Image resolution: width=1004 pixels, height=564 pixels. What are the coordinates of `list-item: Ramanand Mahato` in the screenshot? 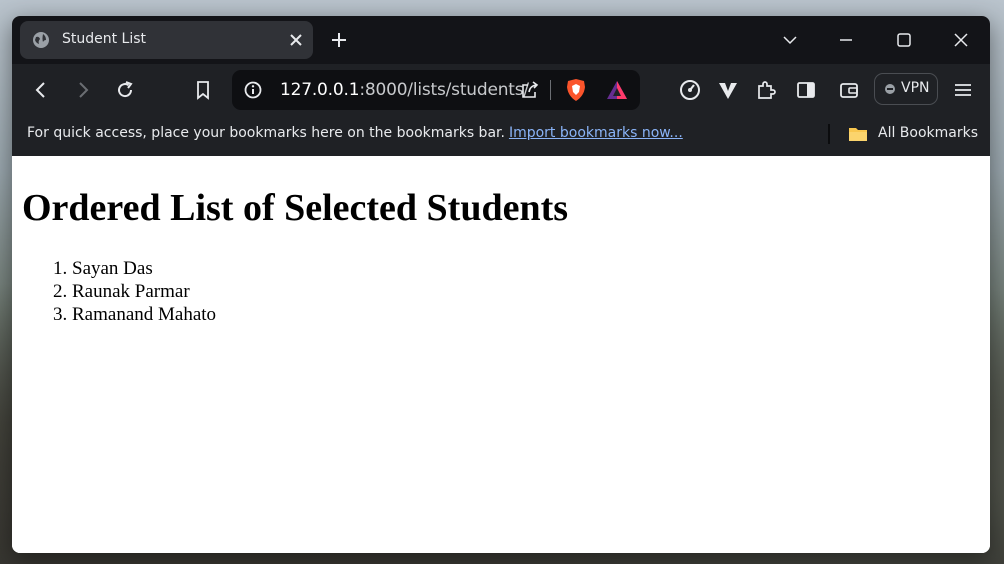 It's located at (144, 314).